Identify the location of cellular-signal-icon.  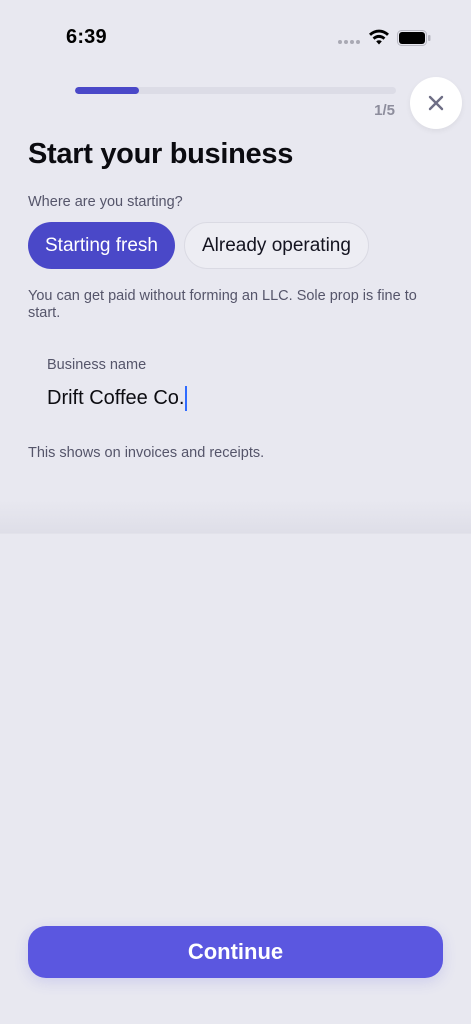
(349, 42).